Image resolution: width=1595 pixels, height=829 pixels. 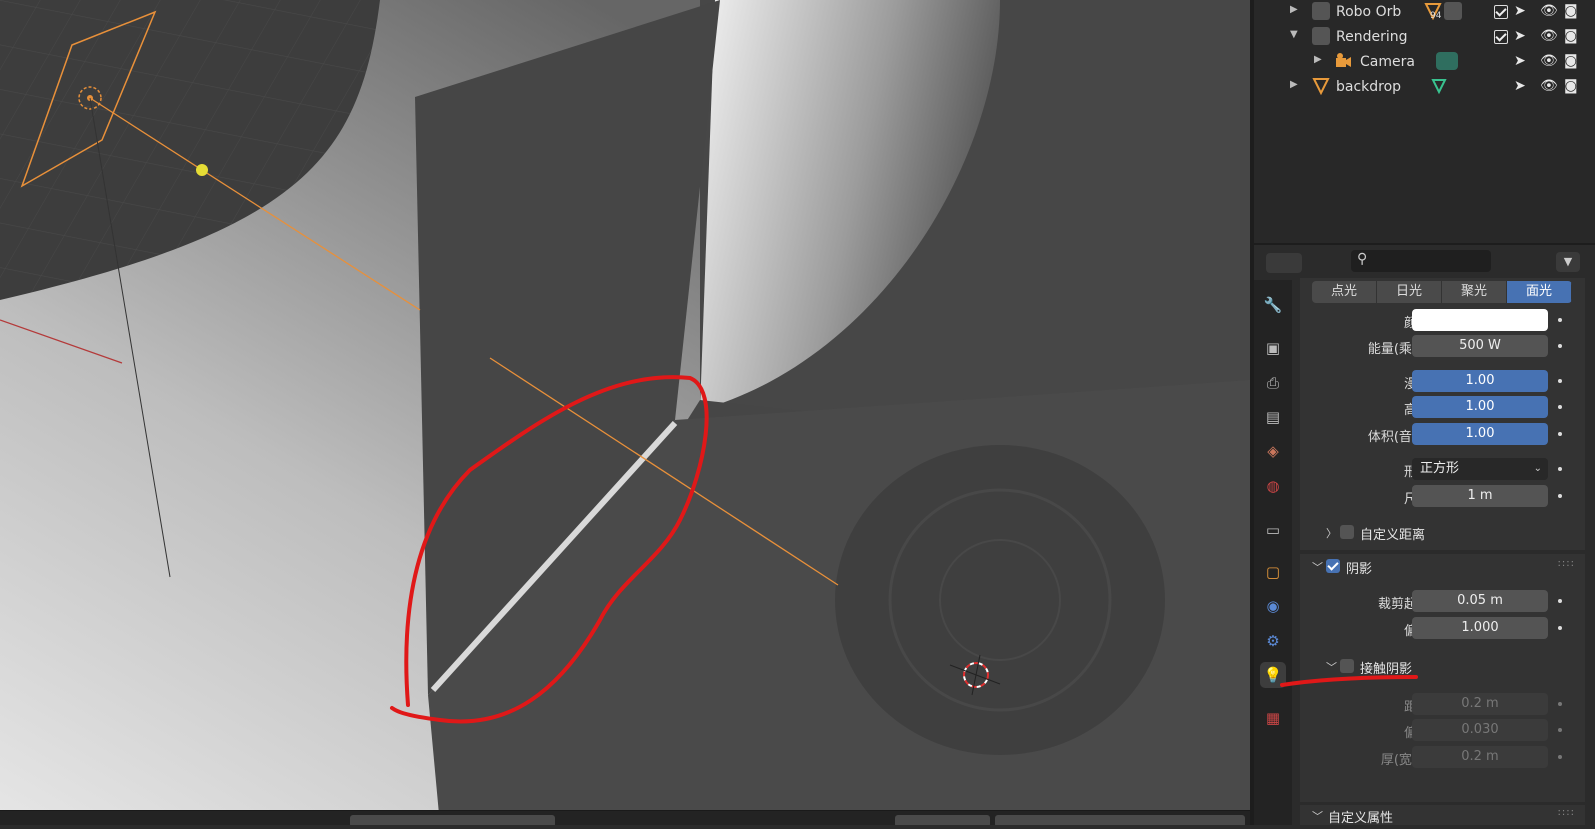 I want to click on custom-props-title: 自定义属性, so click(x=1361, y=818).